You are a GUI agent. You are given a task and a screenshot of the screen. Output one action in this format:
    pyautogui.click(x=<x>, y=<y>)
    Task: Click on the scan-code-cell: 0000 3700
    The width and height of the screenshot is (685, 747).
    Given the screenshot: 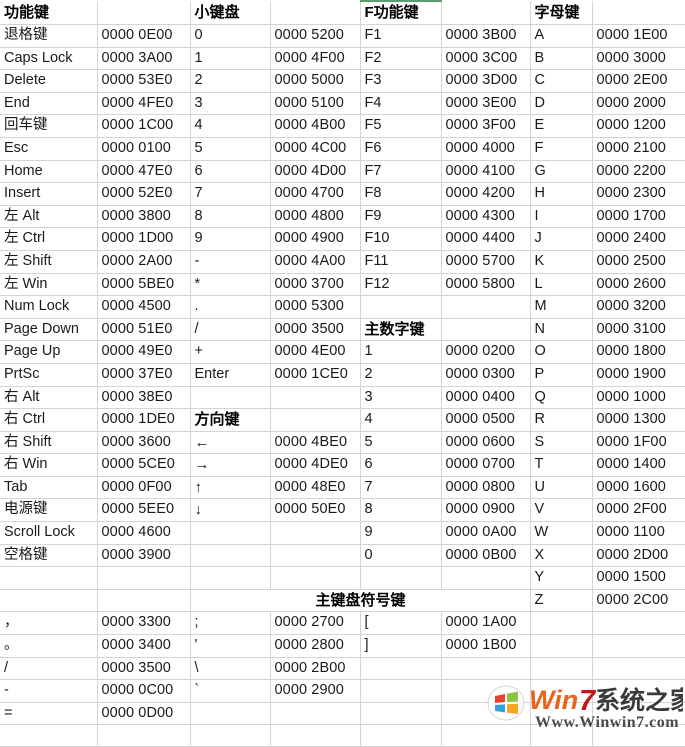 What is the action you would take?
    pyautogui.click(x=315, y=285)
    